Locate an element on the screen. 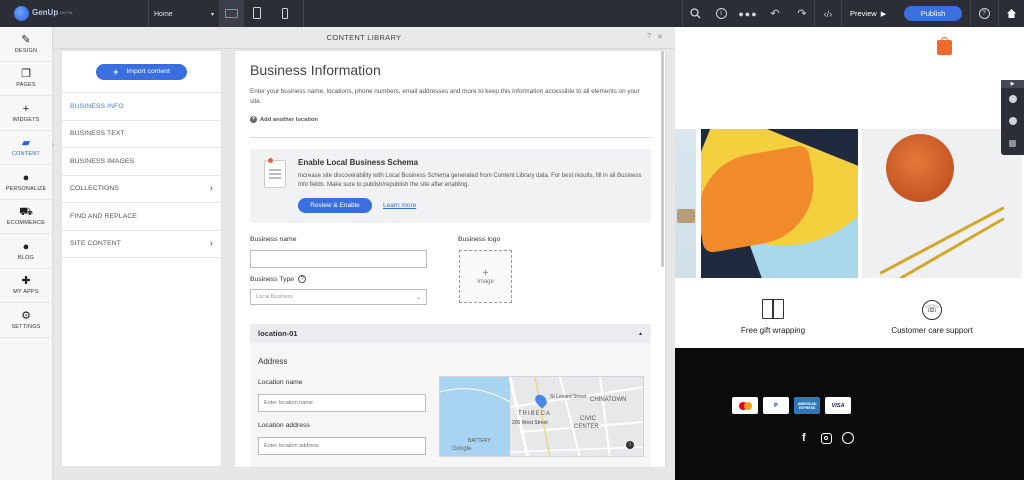 The height and width of the screenshot is (480, 1024). visa-icon: VISA is located at coordinates (838, 405).